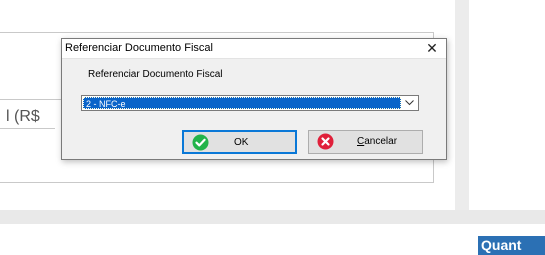  I want to click on document-type-select: 2 - NFC-e, so click(250, 103).